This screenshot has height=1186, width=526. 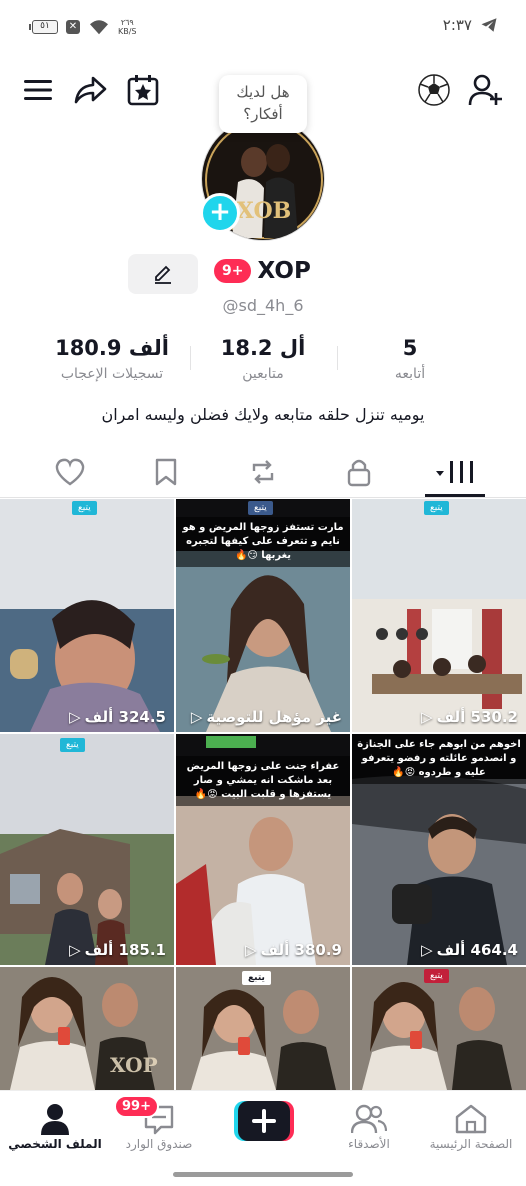 What do you see at coordinates (369, 1119) in the screenshot?
I see `friends-icon` at bounding box center [369, 1119].